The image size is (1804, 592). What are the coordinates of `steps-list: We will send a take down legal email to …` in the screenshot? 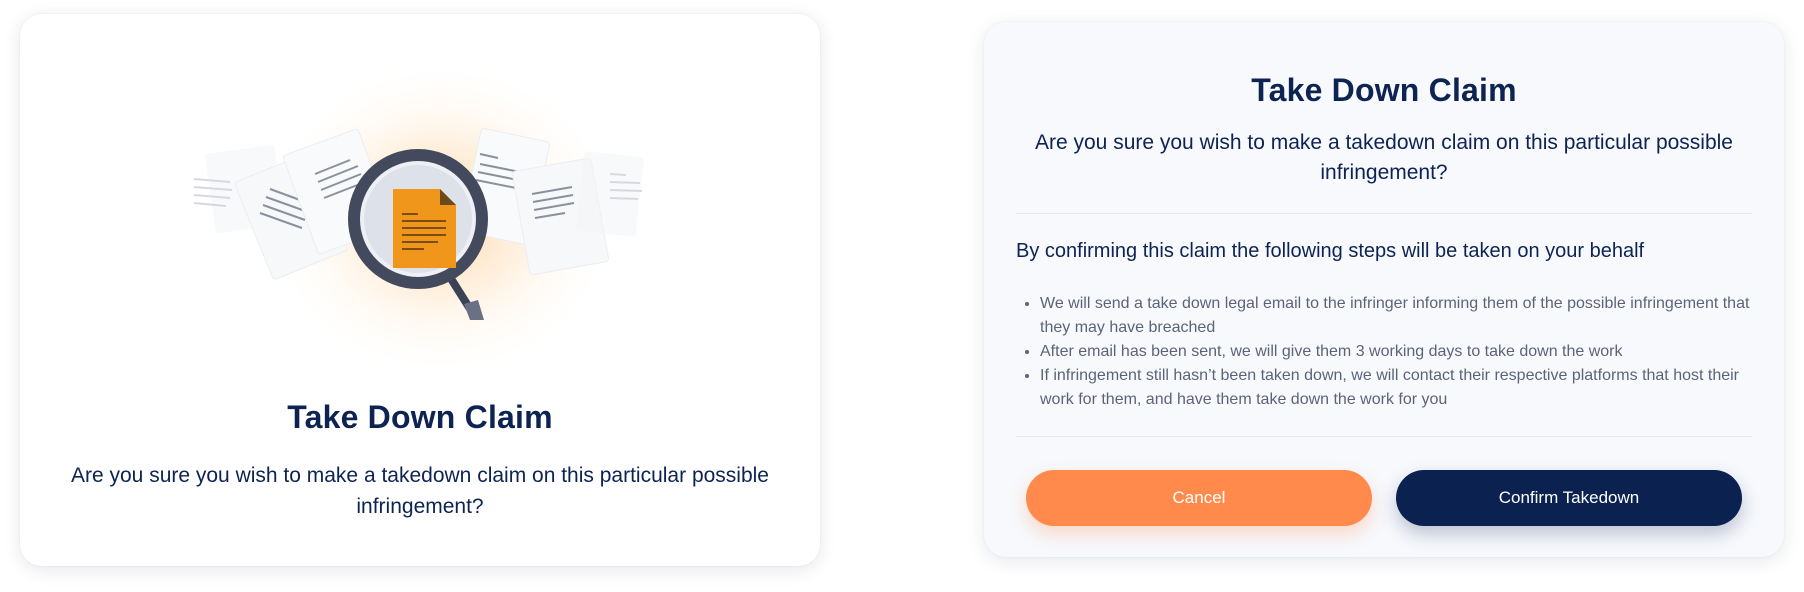 It's located at (1388, 352).